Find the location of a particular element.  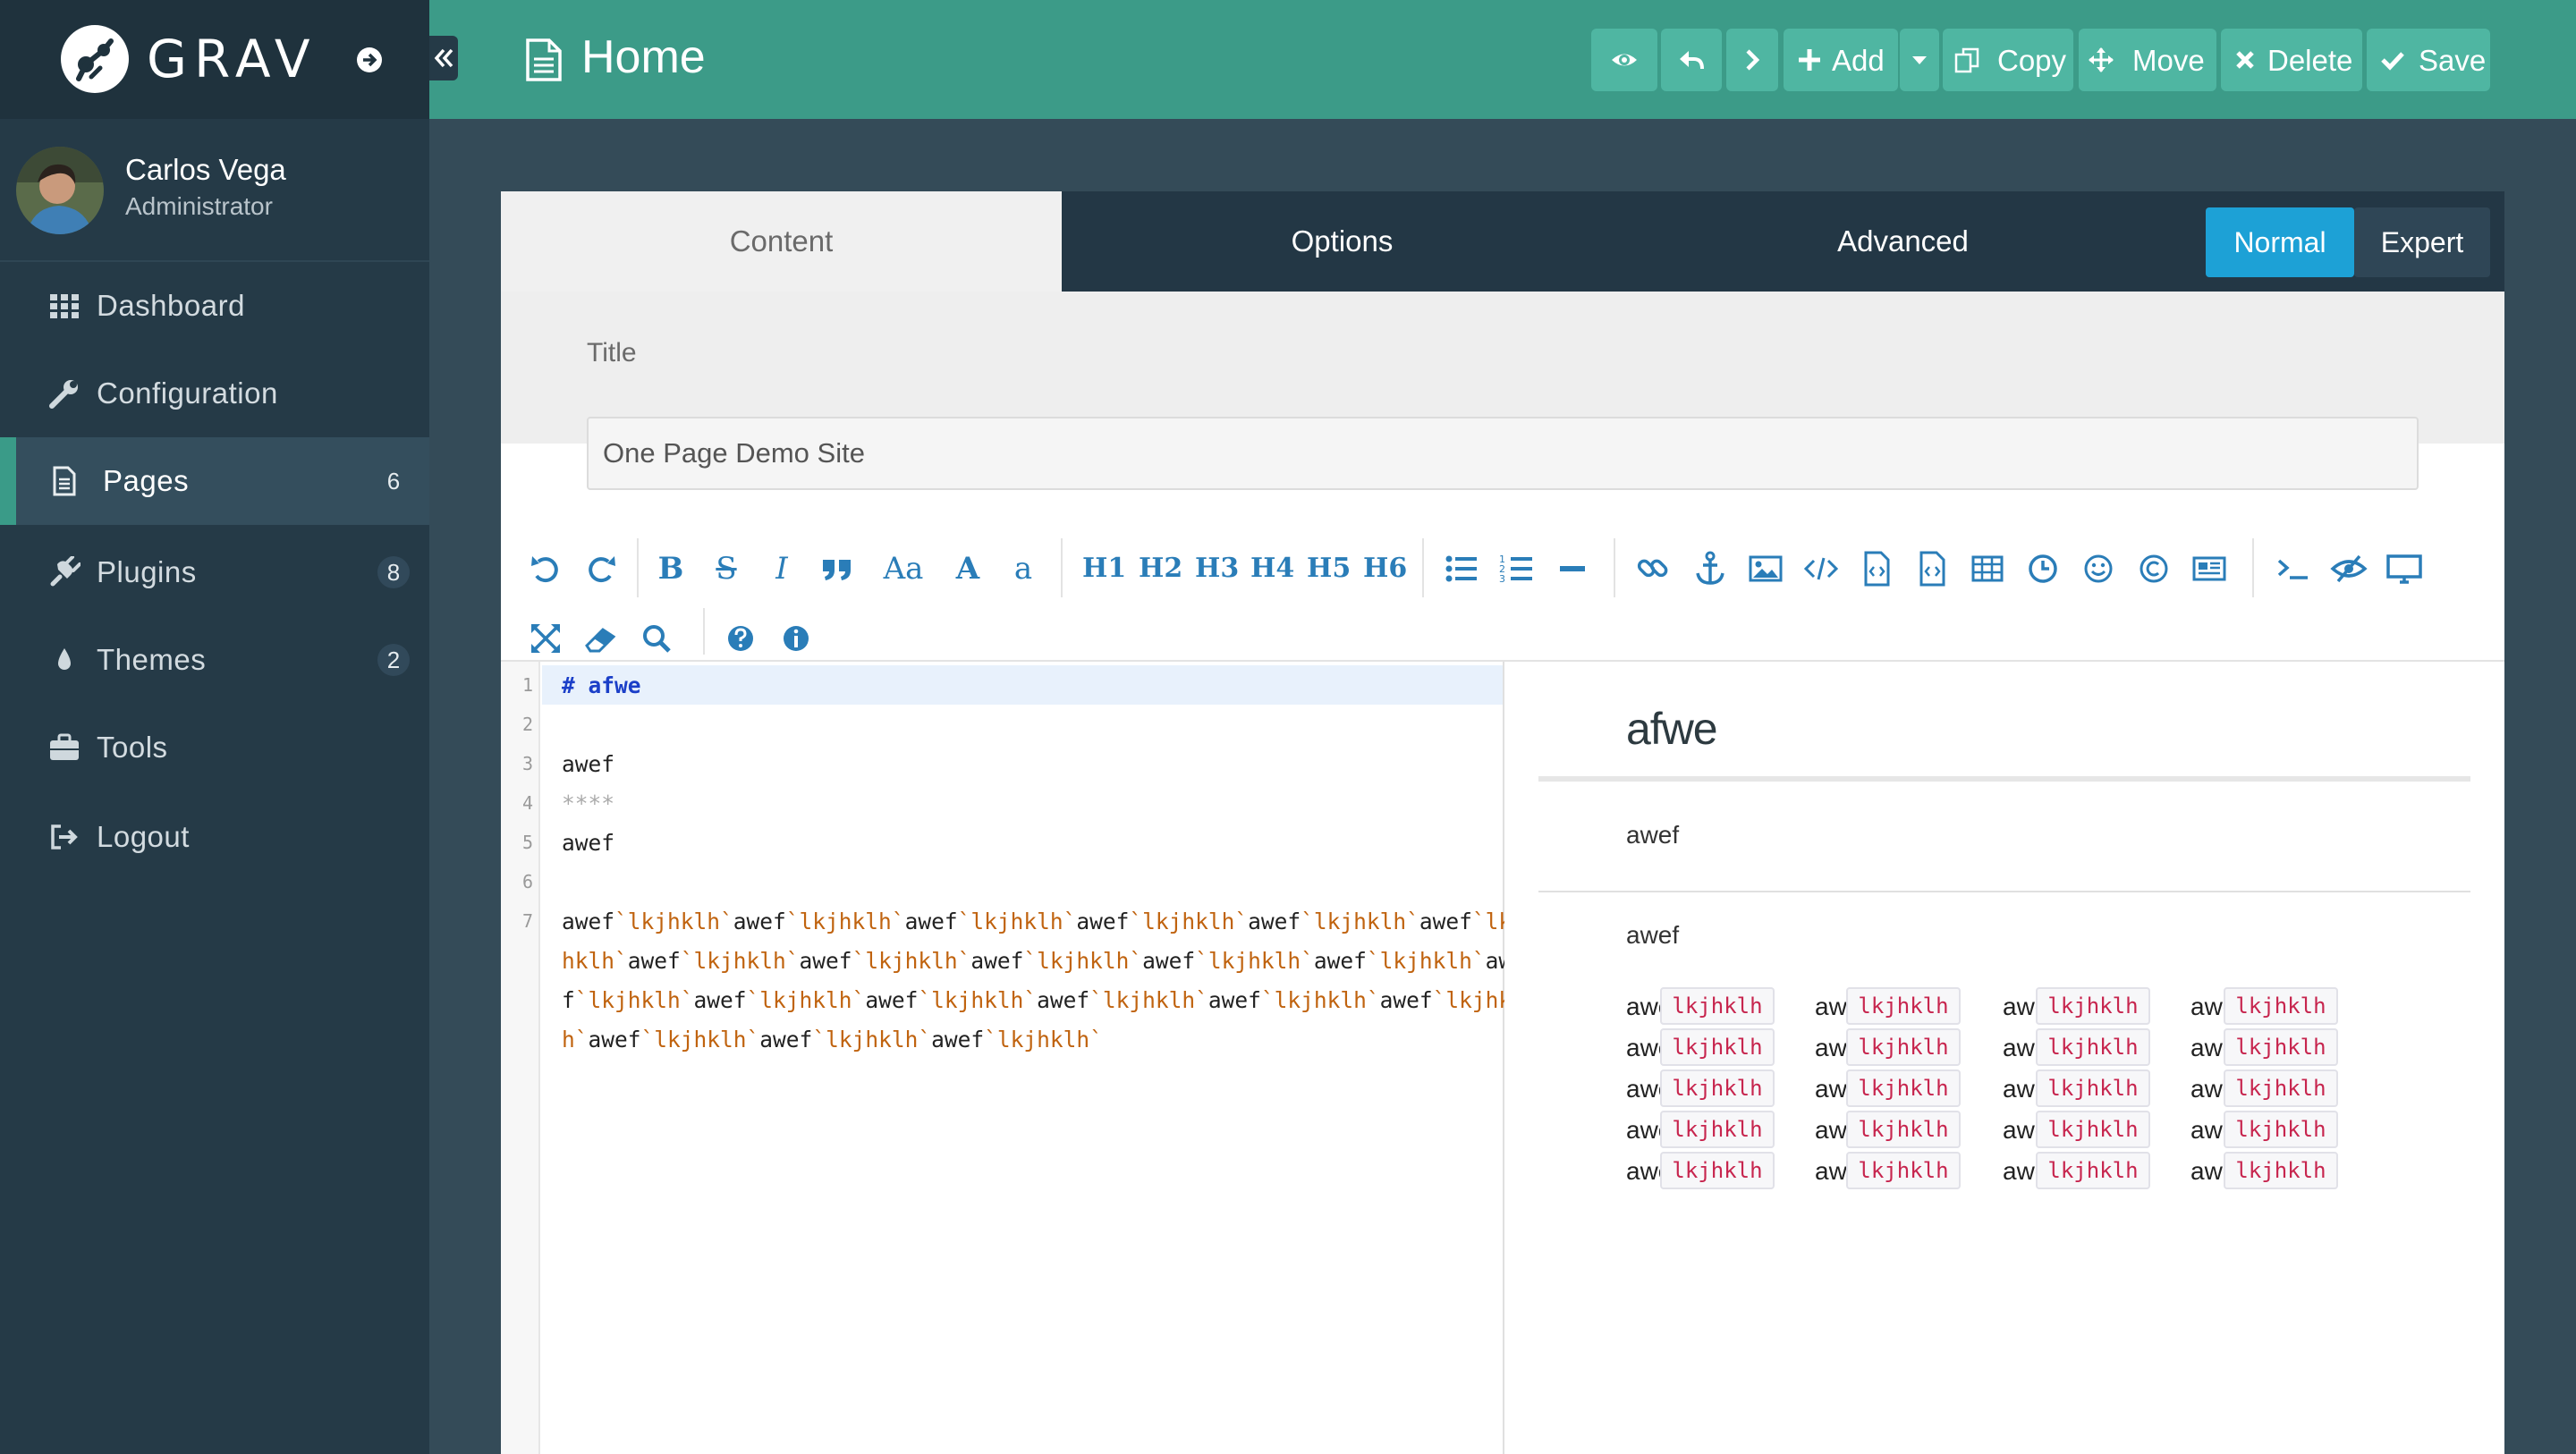

sidebar-item-plugins: Plugins 8 is located at coordinates (214, 572).